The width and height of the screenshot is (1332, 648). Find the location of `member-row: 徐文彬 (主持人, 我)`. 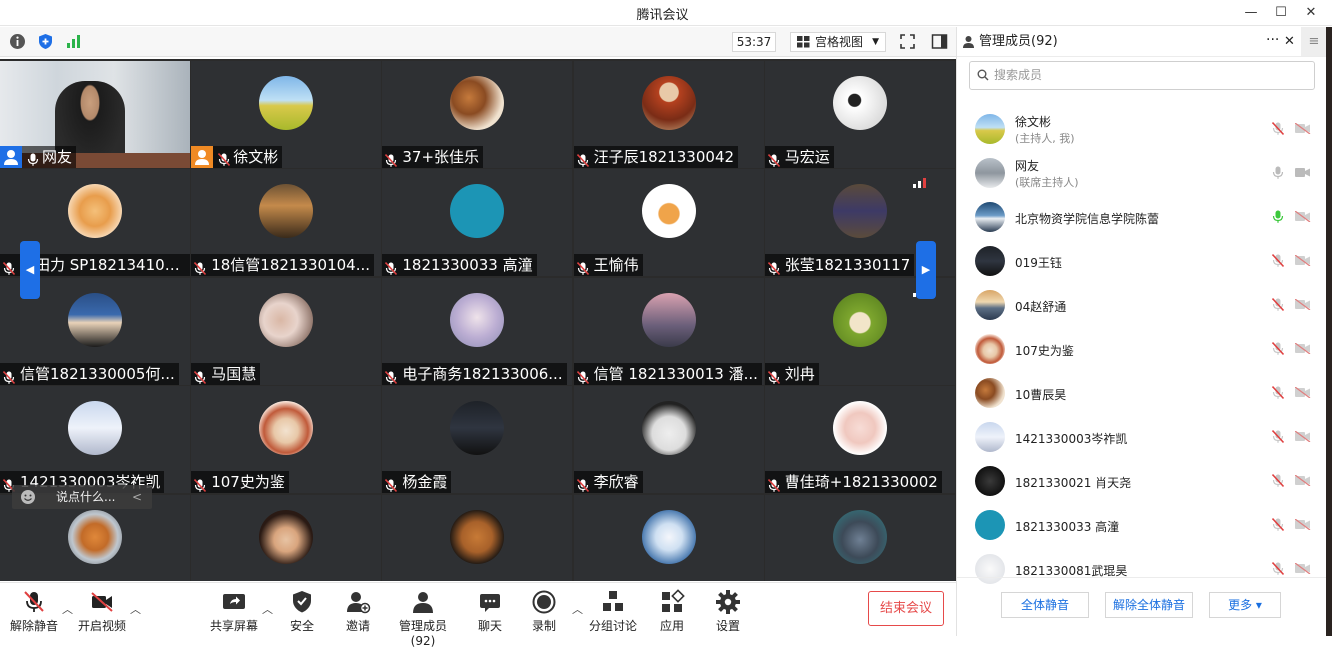

member-row: 徐文彬 (主持人, 我) is located at coordinates (1142, 129).